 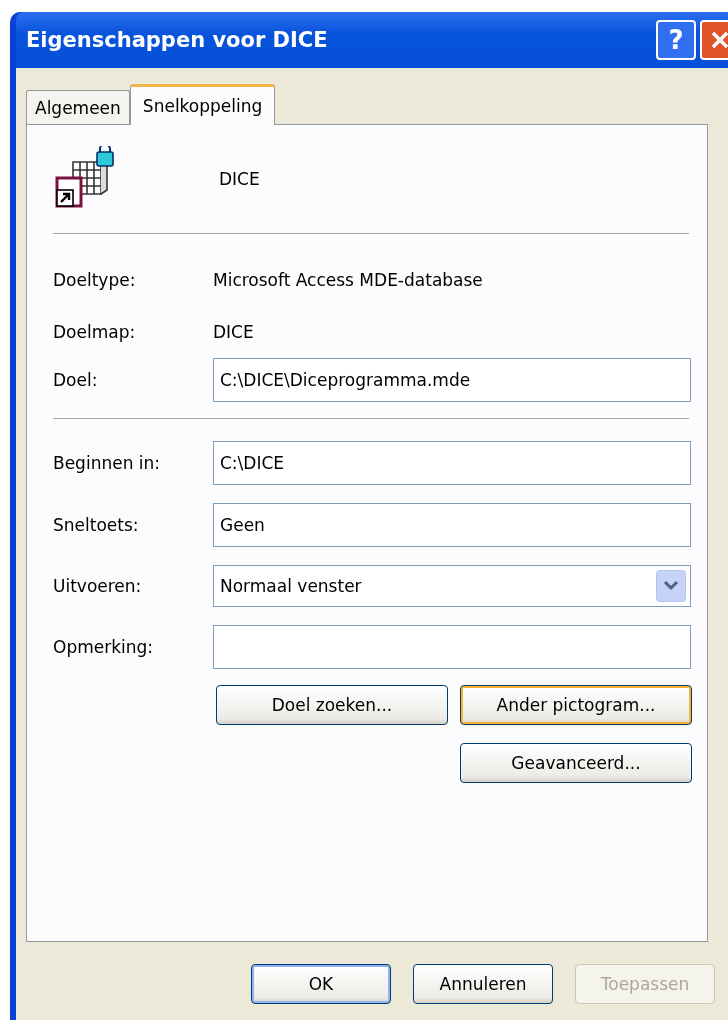 What do you see at coordinates (177, 40) in the screenshot?
I see `window-title: Eigenschappen voor DICE` at bounding box center [177, 40].